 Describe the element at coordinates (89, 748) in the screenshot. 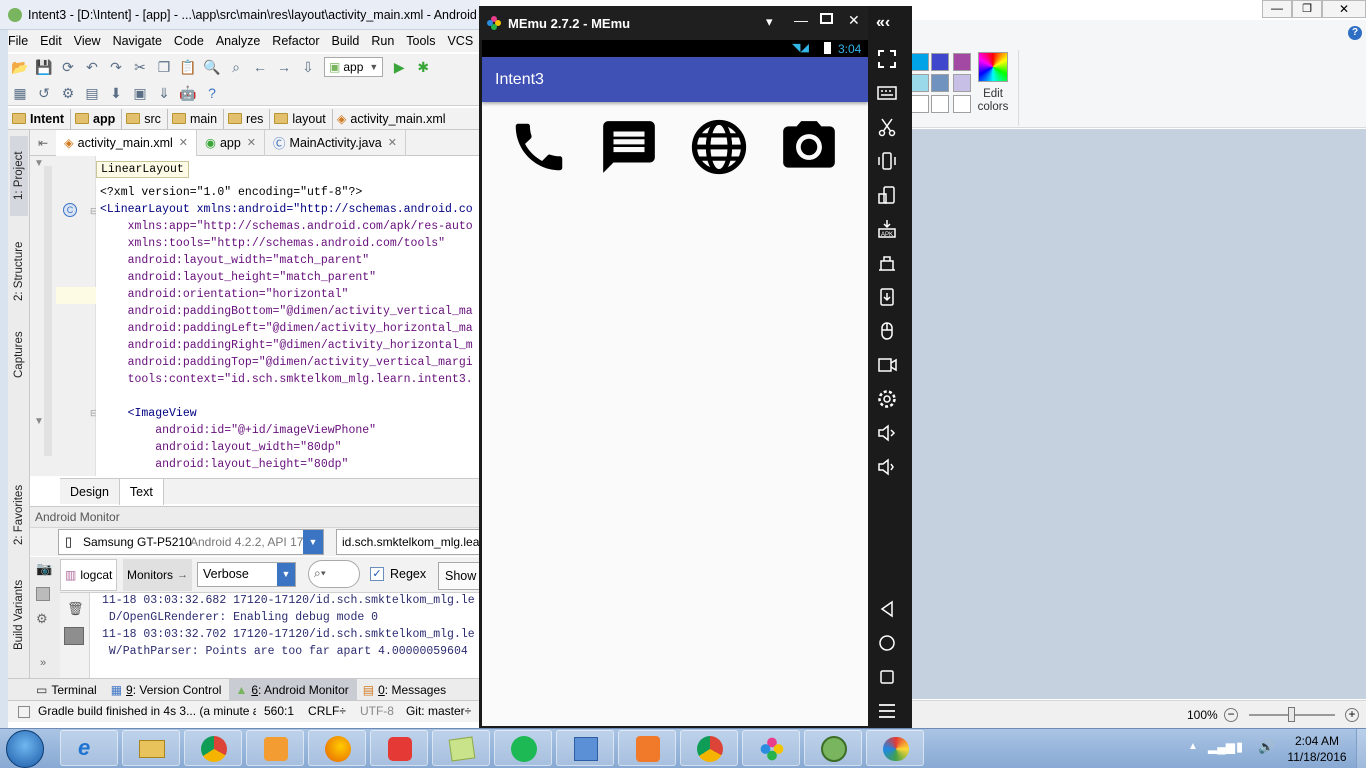

I see `ie-taskbar-icon: e` at that location.